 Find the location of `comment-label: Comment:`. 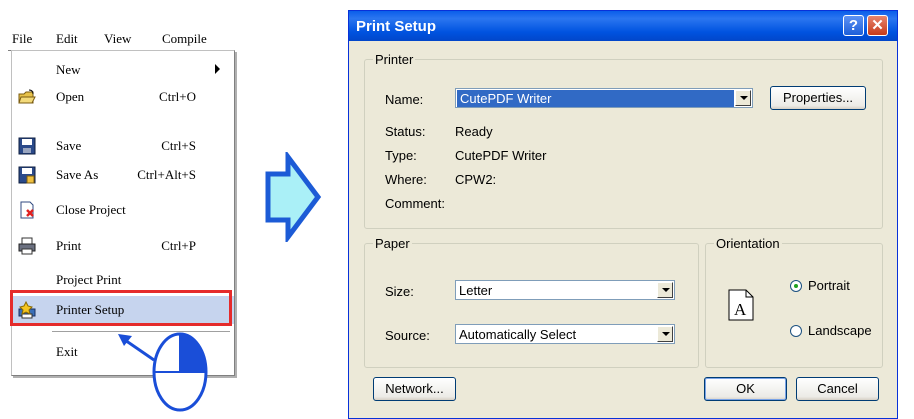

comment-label: Comment: is located at coordinates (415, 203).